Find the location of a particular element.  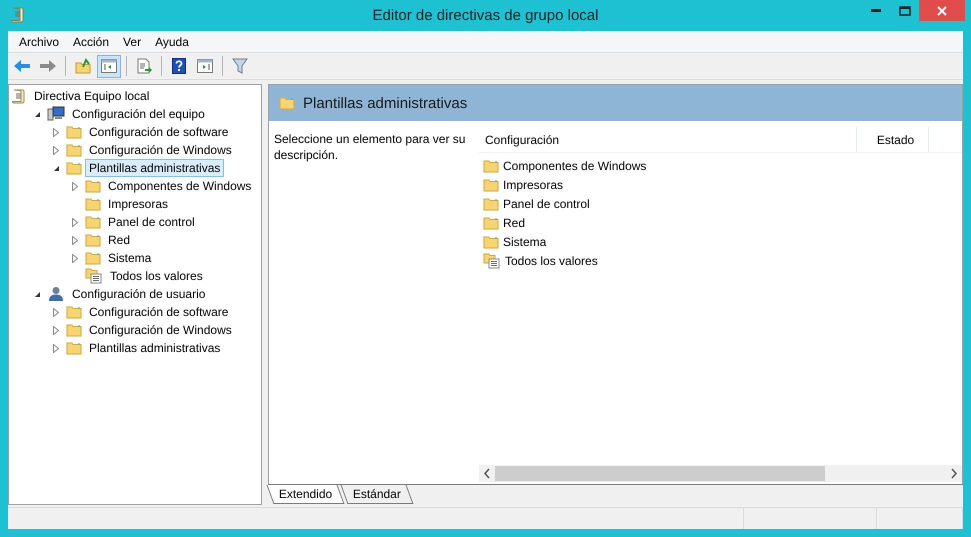

list-item: Todos los valores is located at coordinates (551, 261).